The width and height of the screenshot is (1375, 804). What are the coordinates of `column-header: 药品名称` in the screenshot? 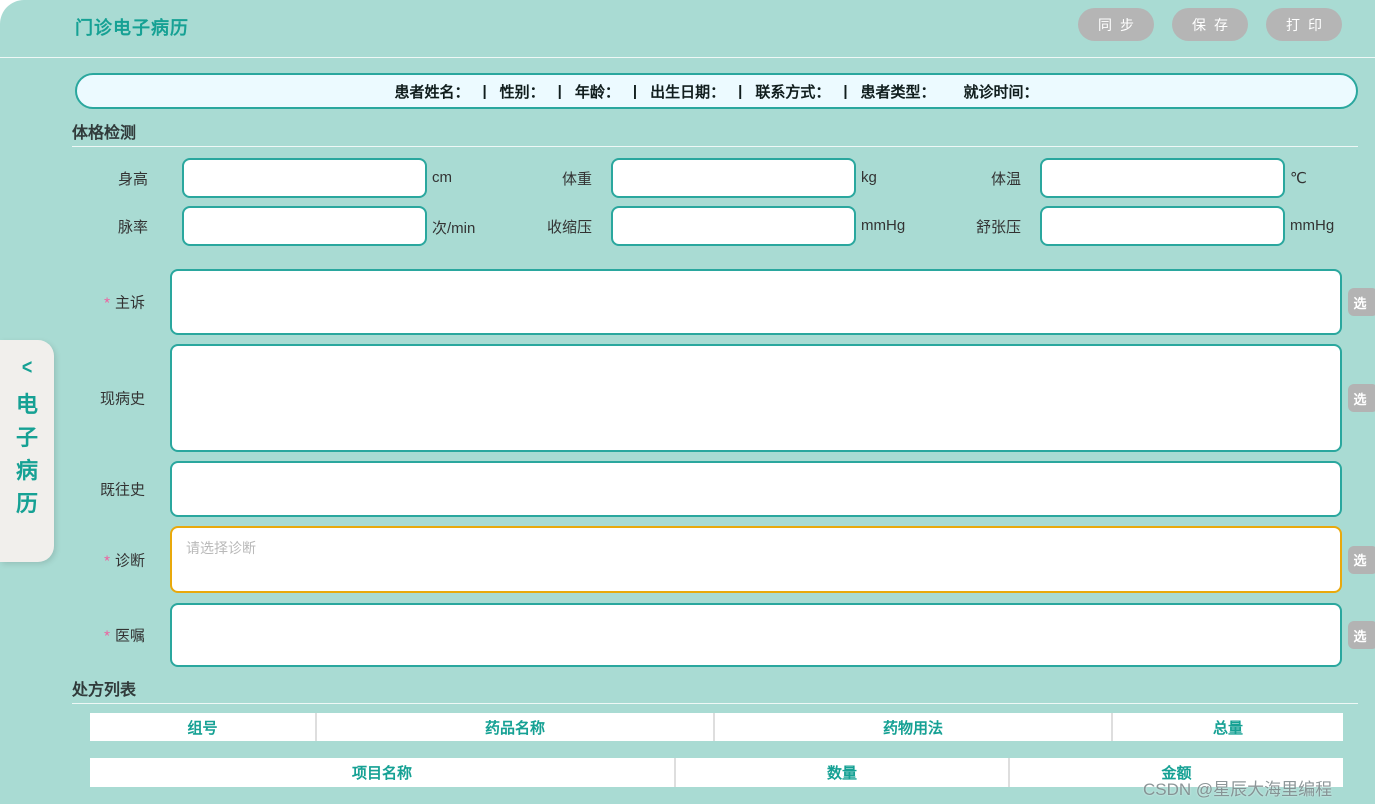 It's located at (516, 727).